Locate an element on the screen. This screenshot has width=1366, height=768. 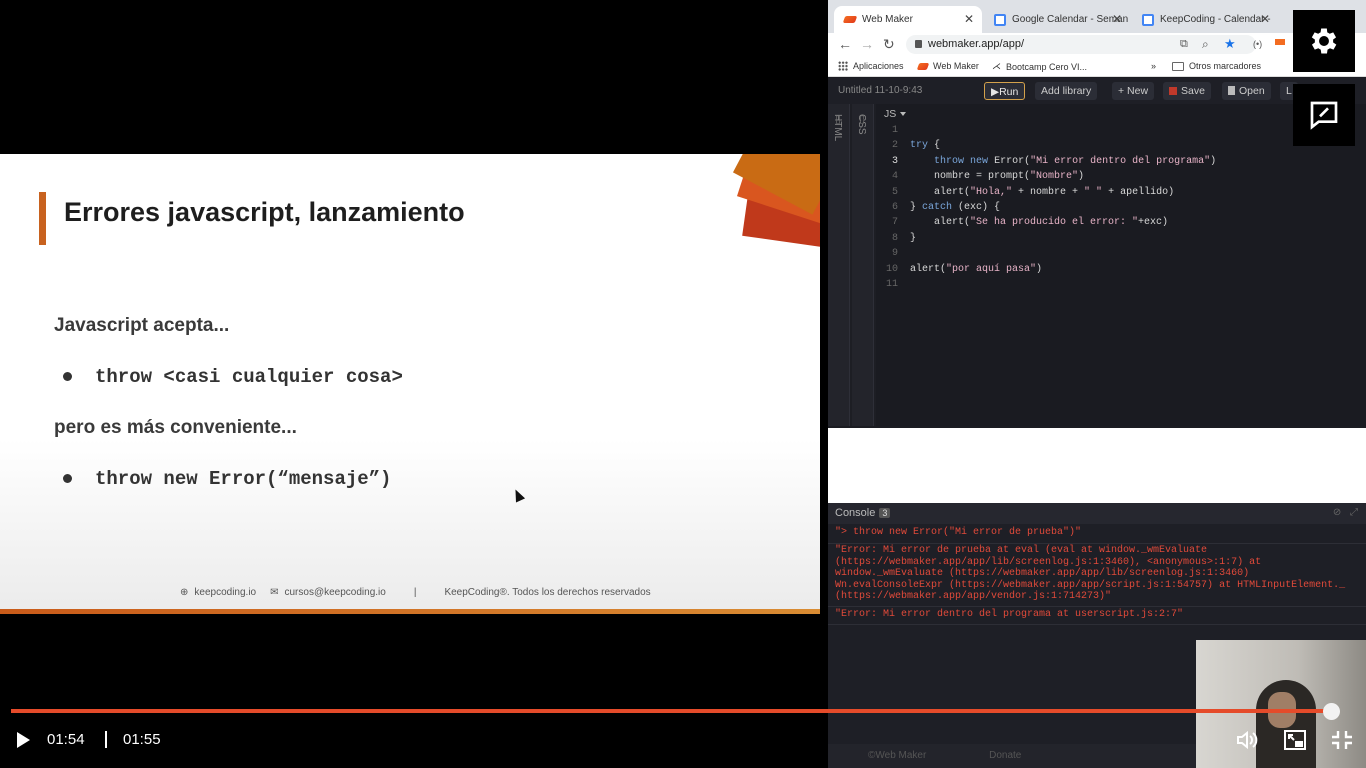
bookmark-label: Aplicaciones is located at coordinates (878, 66).